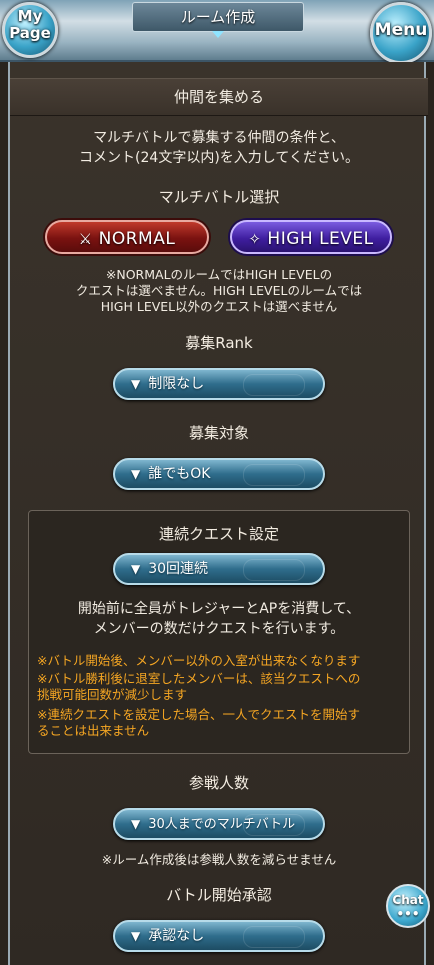 The width and height of the screenshot is (434, 965). What do you see at coordinates (219, 894) in the screenshot?
I see `approval-title: バトル開始承認` at bounding box center [219, 894].